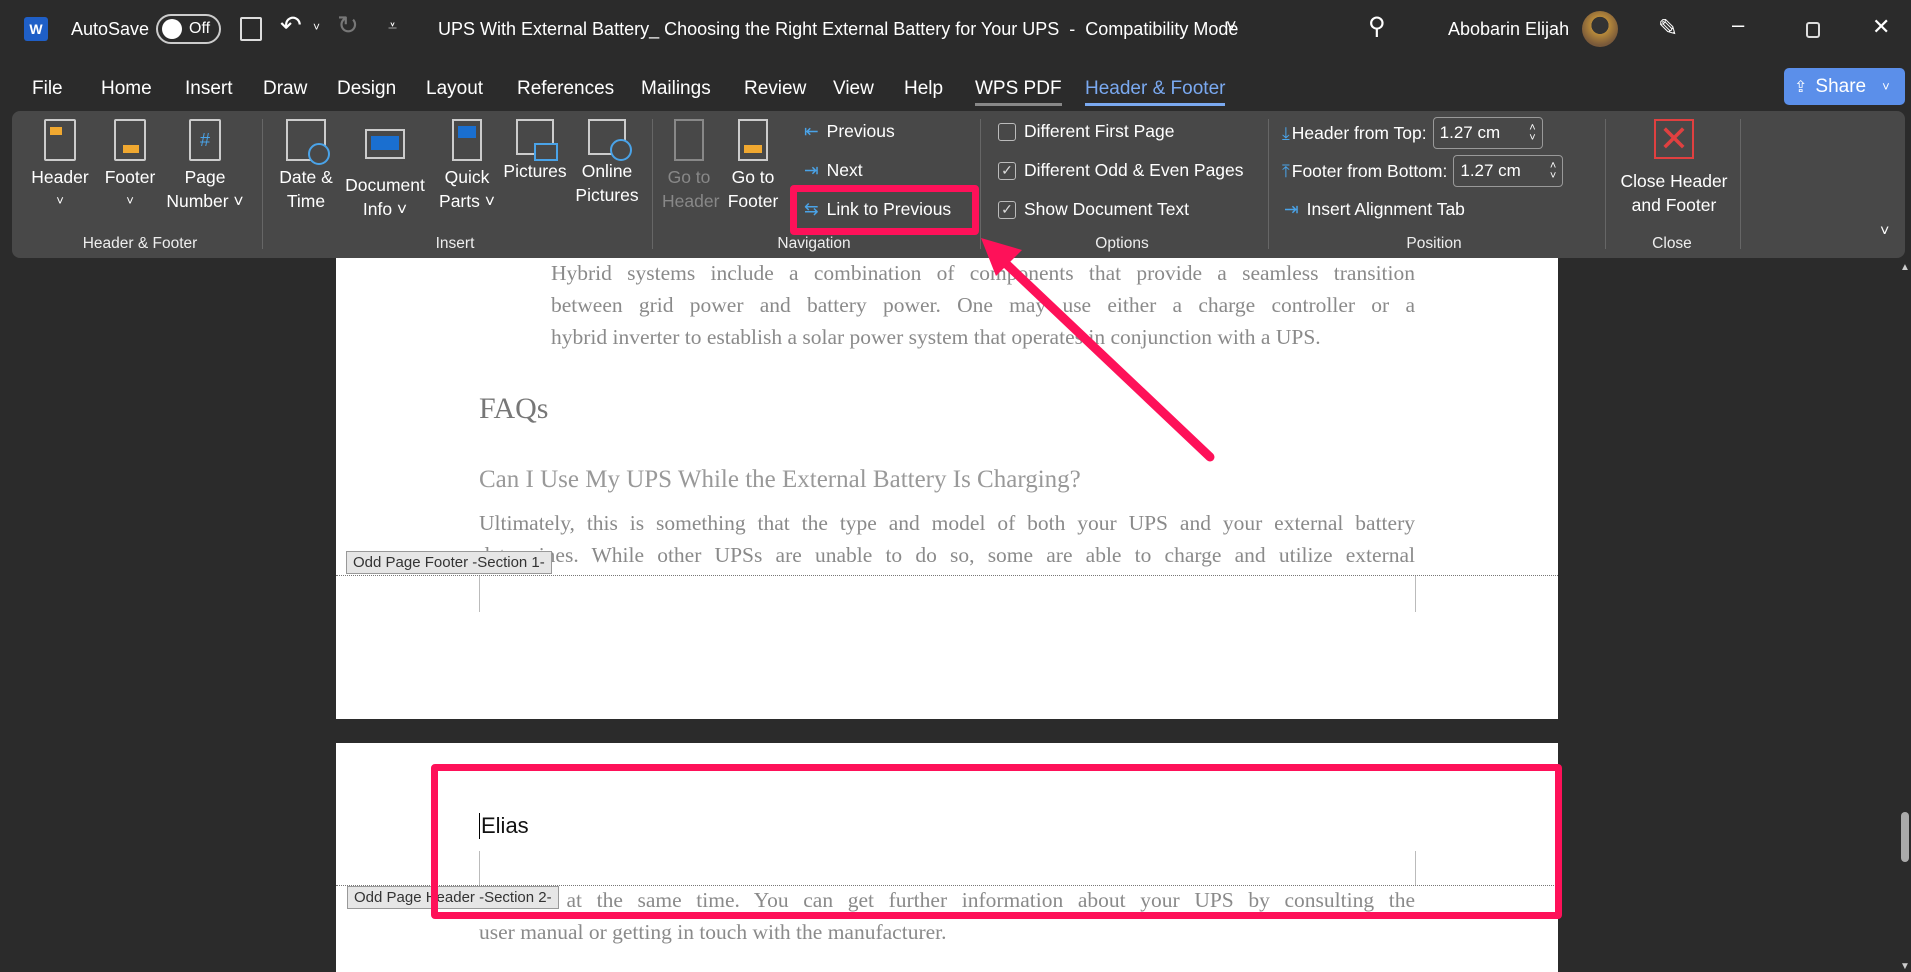 Image resolution: width=1911 pixels, height=972 pixels. Describe the element at coordinates (1098, 350) in the screenshot. I see `annotation-arrow` at that location.